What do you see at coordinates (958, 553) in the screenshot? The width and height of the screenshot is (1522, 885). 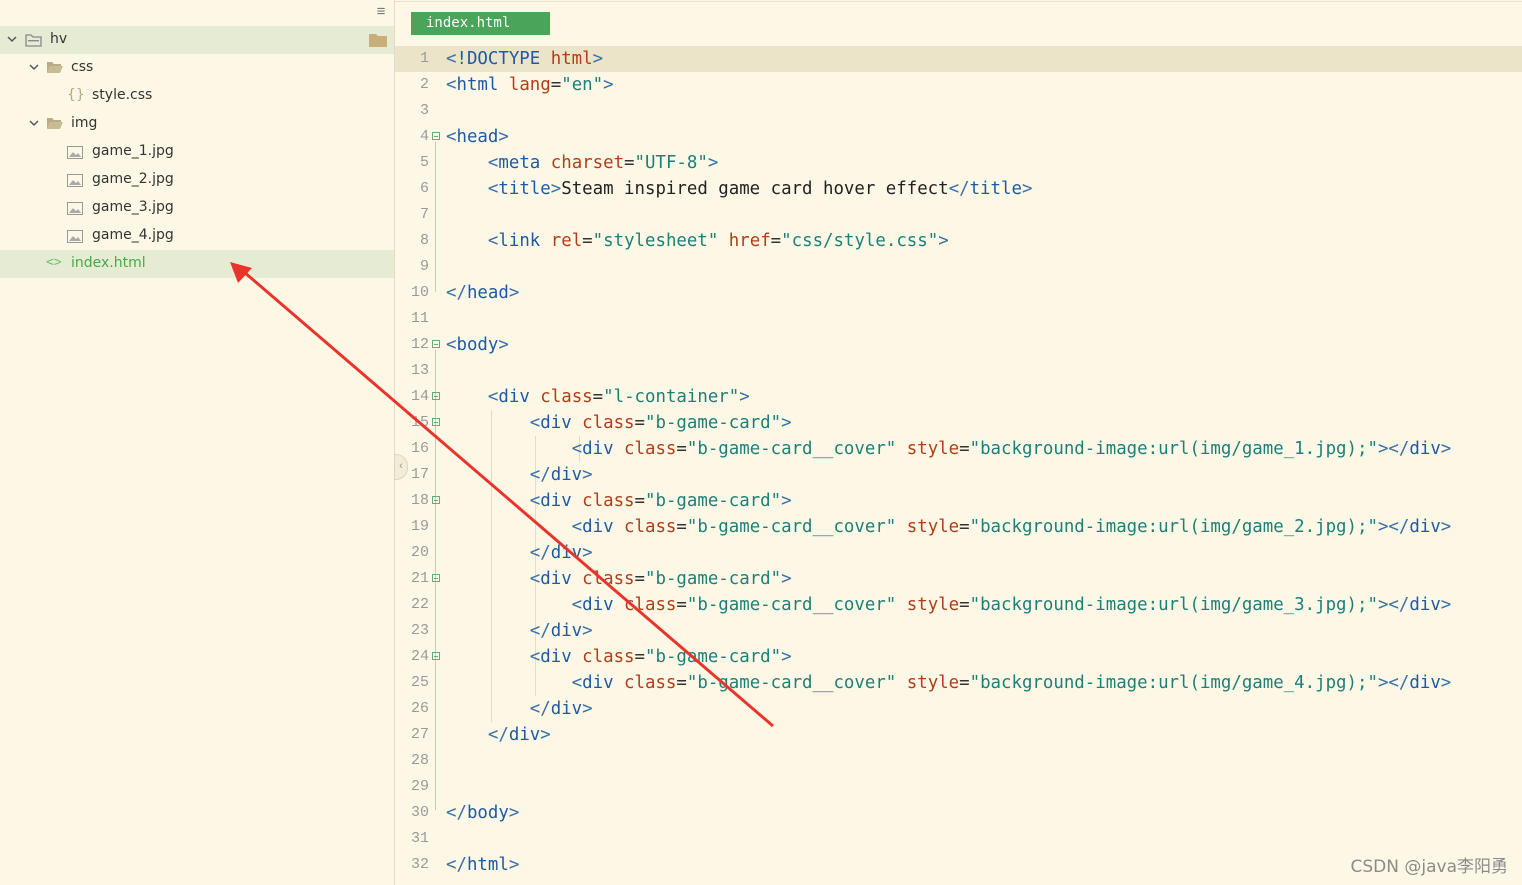 I see `code-line: 20 </div>` at bounding box center [958, 553].